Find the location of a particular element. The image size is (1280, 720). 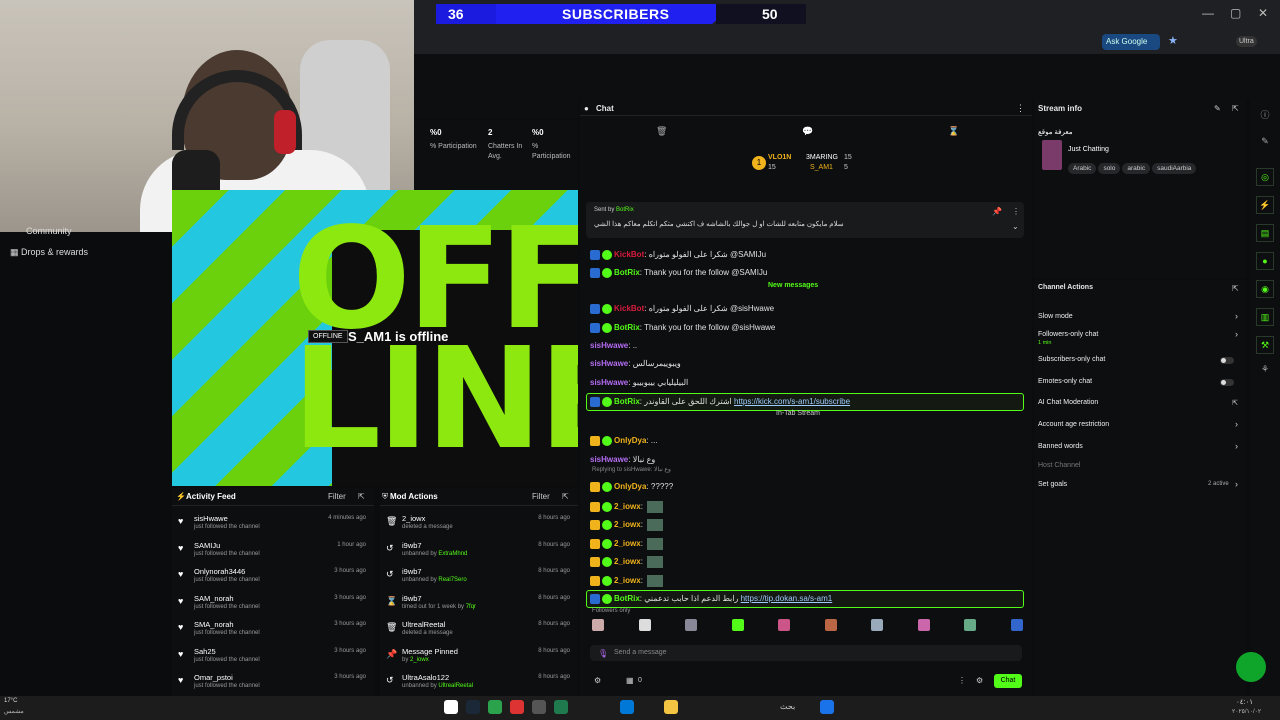

activity-username: sisHwawe is located at coordinates (211, 518).